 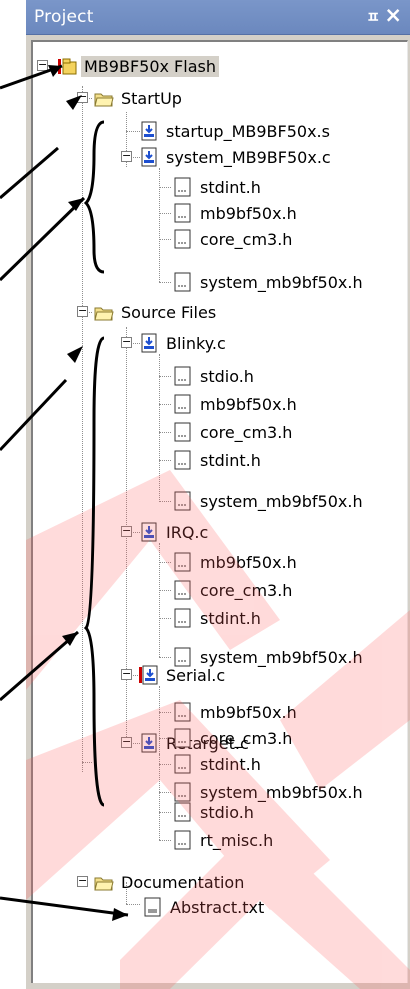 I want to click on retarget-dep-label: stdio.h, so click(x=227, y=812).